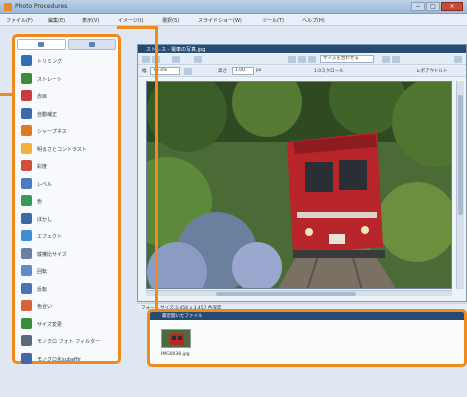 The width and height of the screenshot is (467, 397). I want to click on app-logo-icon, so click(8, 7).